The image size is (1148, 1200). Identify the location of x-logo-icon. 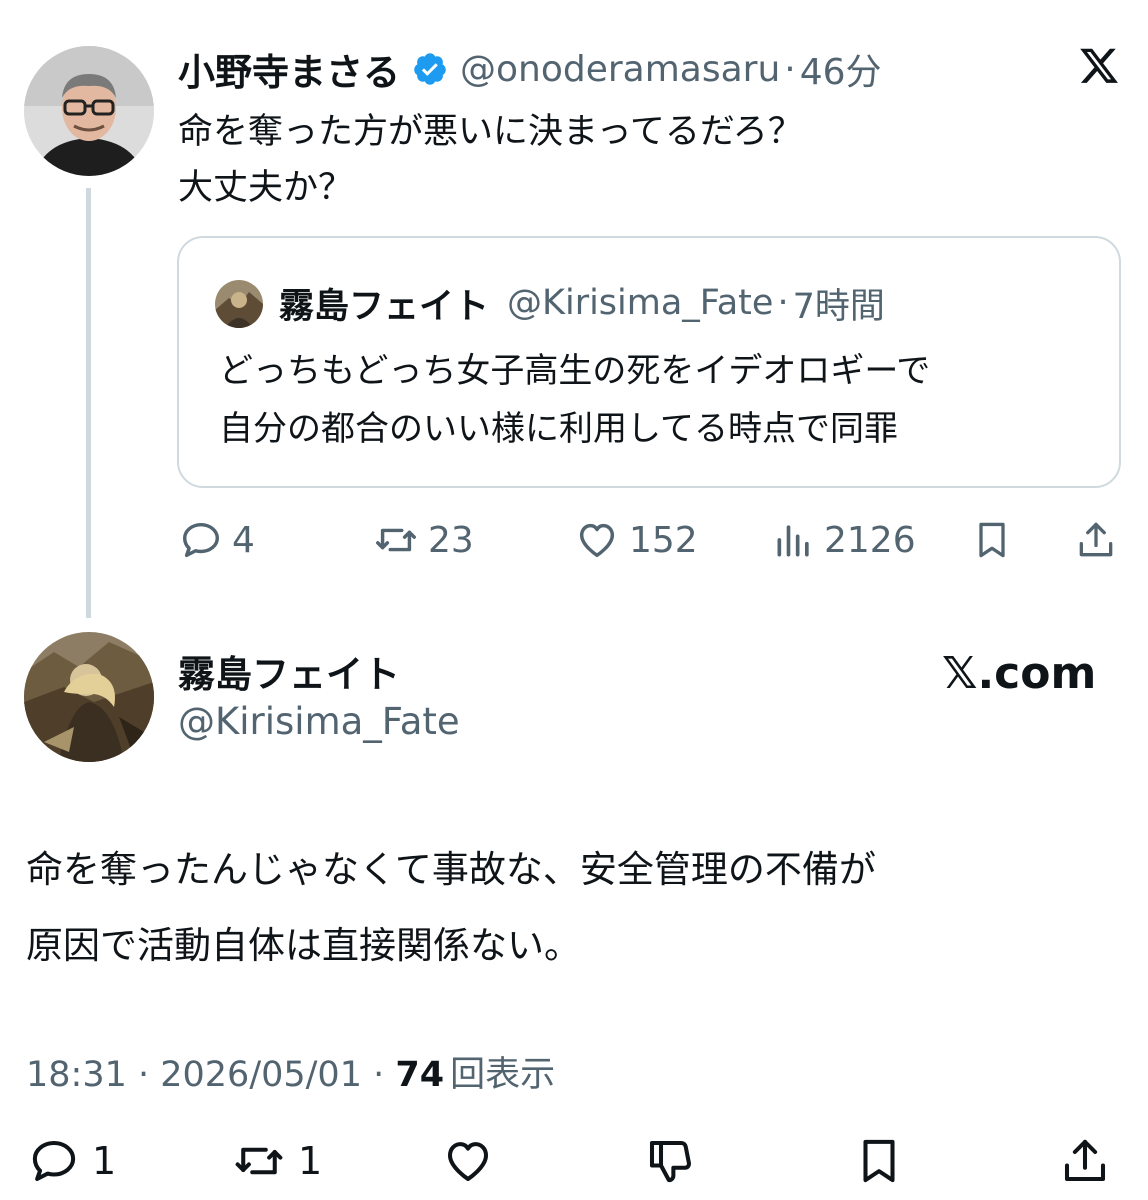
(1099, 68).